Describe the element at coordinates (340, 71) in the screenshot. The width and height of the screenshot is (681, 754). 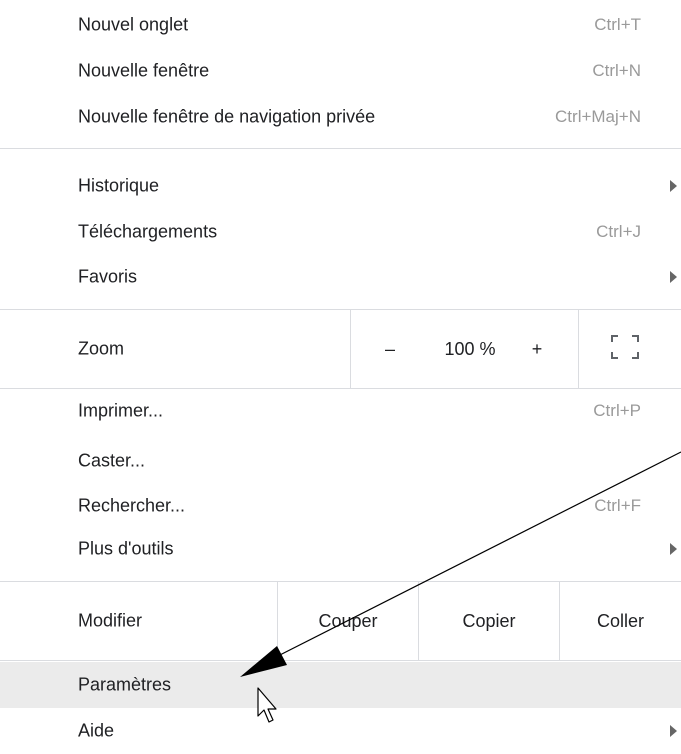
I see `menu-item-new-window: Nouvelle fenêtre Ctrl+N` at that location.